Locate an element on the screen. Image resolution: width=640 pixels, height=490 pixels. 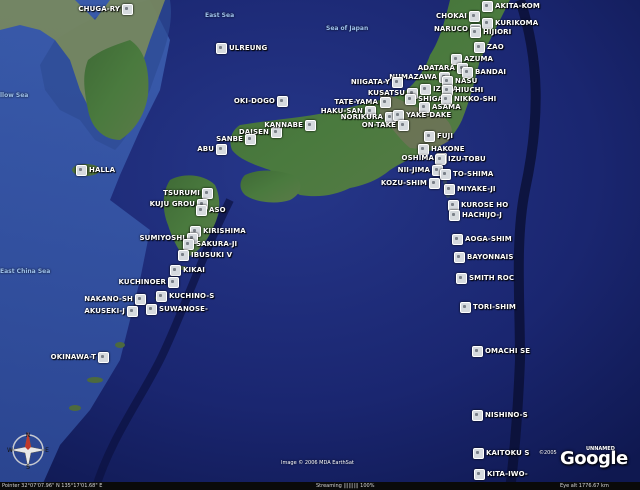
volcano-marker: NISHINO-S is located at coordinates (501, 415).